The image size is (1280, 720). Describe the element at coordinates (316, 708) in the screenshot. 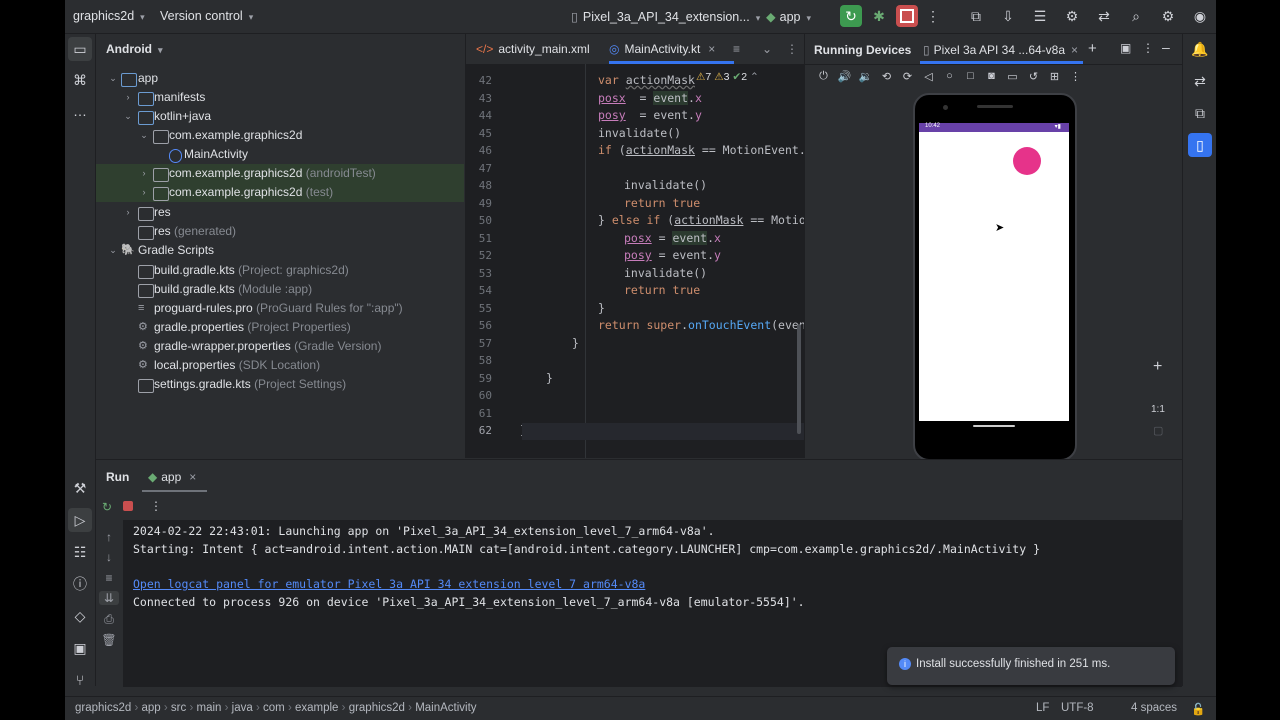

I see `breadcrumb-item: example` at that location.